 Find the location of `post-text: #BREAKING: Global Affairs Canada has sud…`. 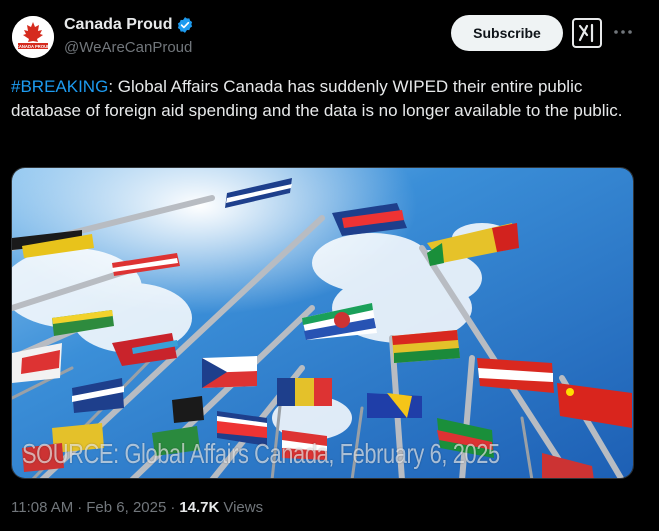

post-text: #BREAKING: Global Affairs Canada has sud… is located at coordinates (321, 99).